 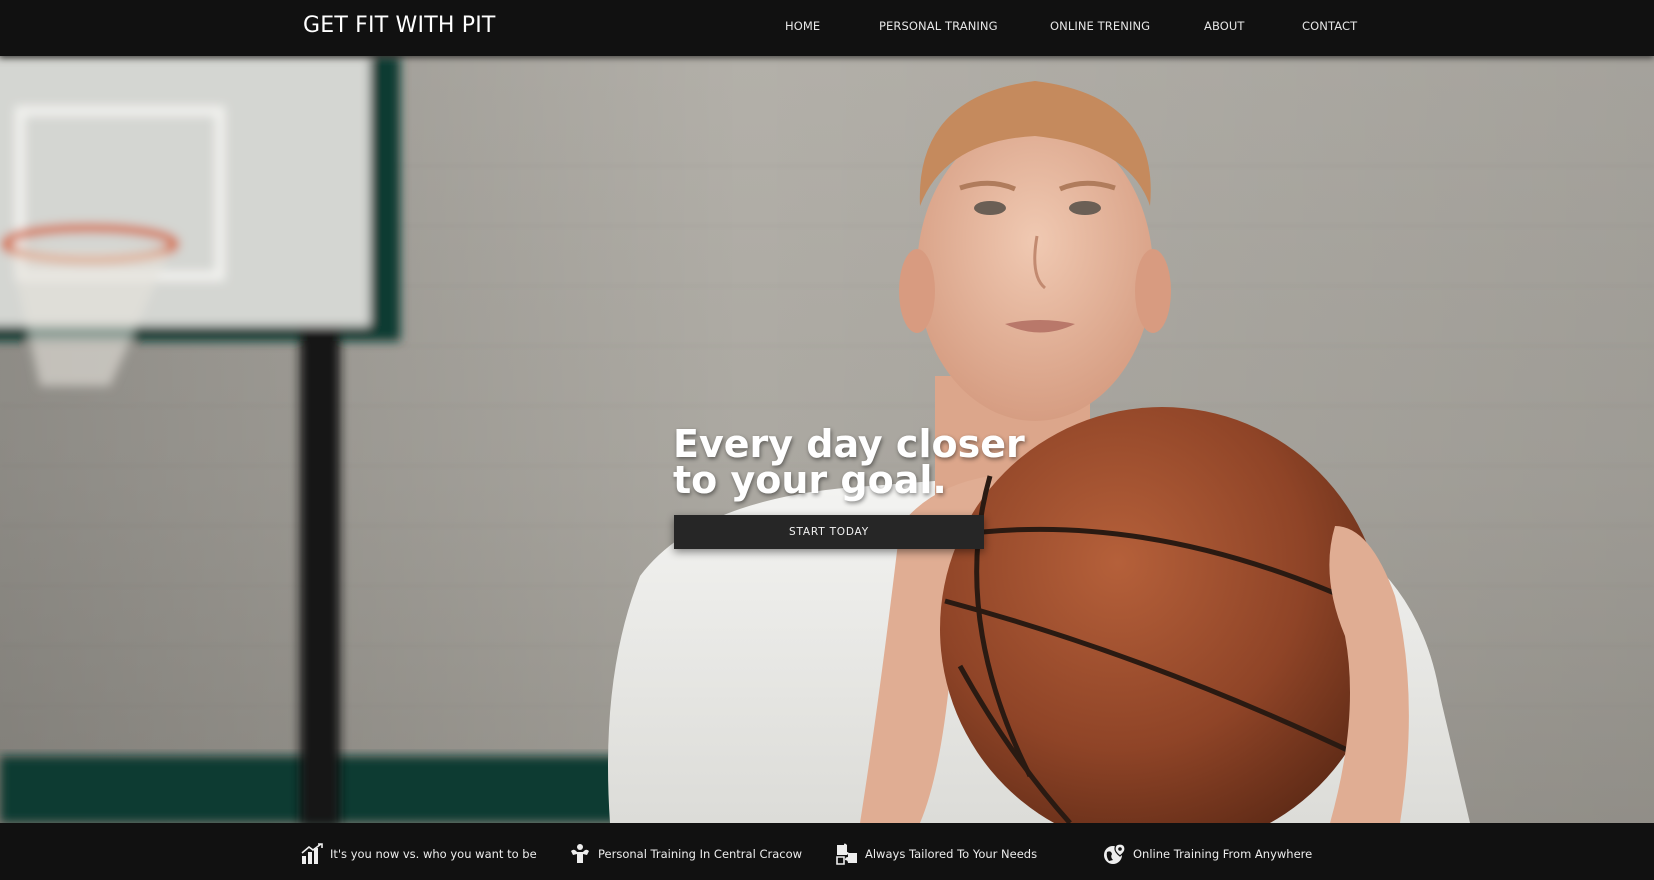 What do you see at coordinates (312, 854) in the screenshot?
I see `bar-chart-icon` at bounding box center [312, 854].